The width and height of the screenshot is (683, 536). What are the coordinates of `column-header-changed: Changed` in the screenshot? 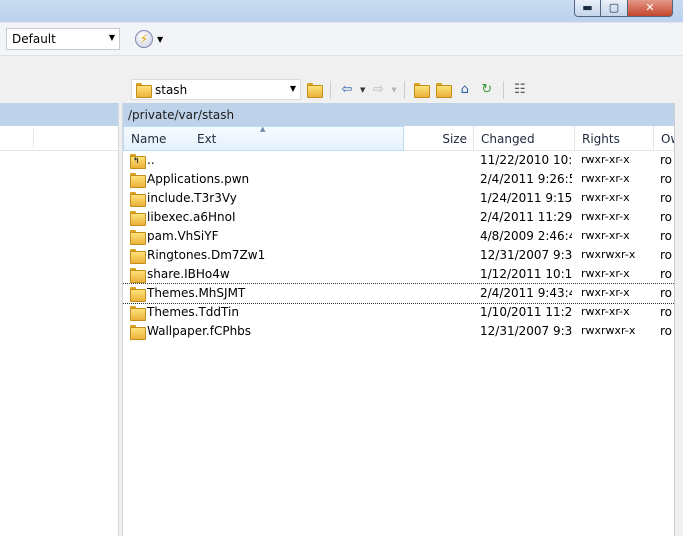 It's located at (524, 138).